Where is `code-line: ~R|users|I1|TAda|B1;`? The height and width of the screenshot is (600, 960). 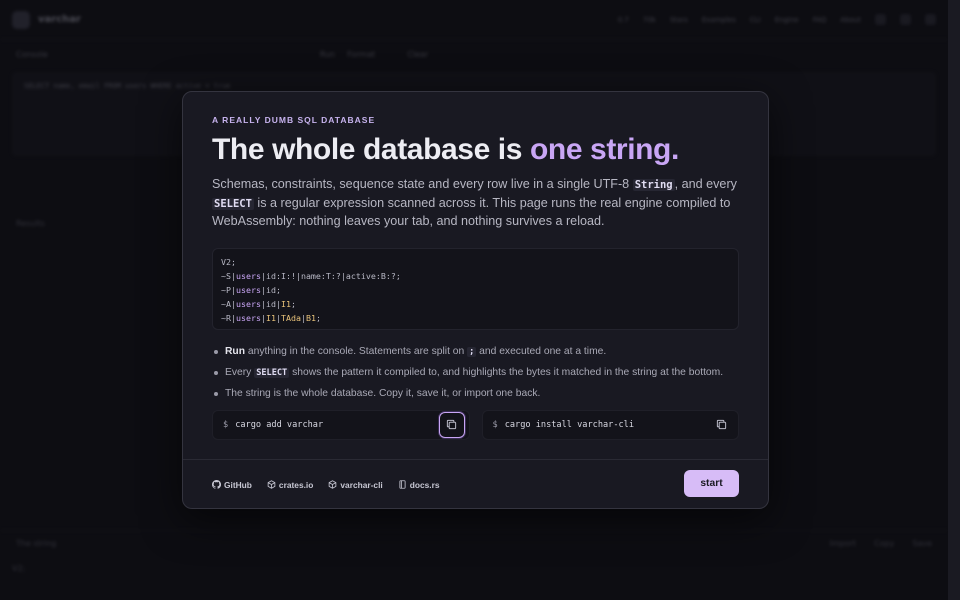 code-line: ~R|users|I1|TAda|B1; is located at coordinates (271, 317).